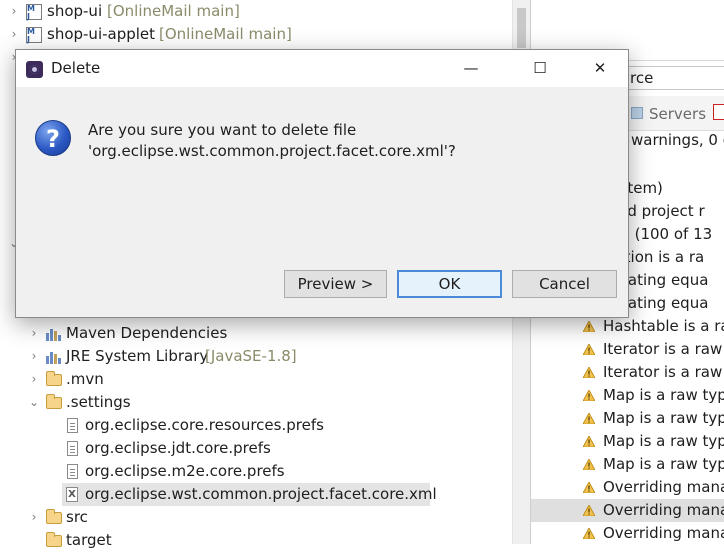 The width and height of the screenshot is (724, 552). Describe the element at coordinates (34, 69) in the screenshot. I see `eclipse-app-icon` at that location.